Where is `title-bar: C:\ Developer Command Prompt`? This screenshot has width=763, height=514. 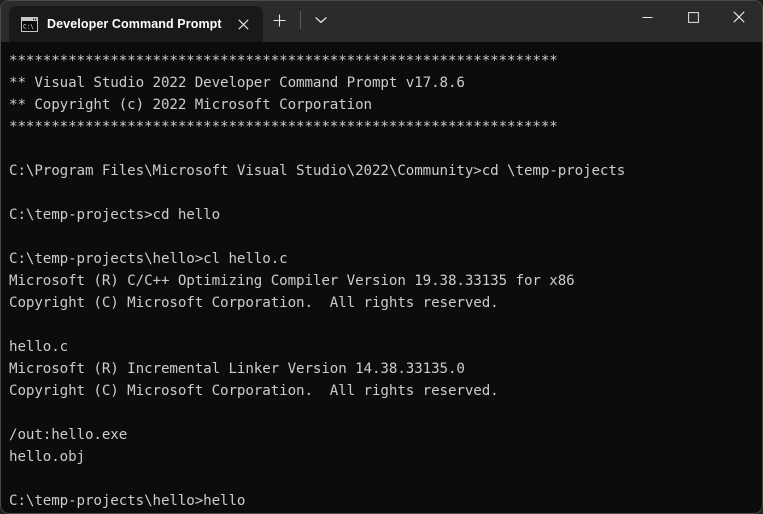
title-bar: C:\ Developer Command Prompt is located at coordinates (381, 21).